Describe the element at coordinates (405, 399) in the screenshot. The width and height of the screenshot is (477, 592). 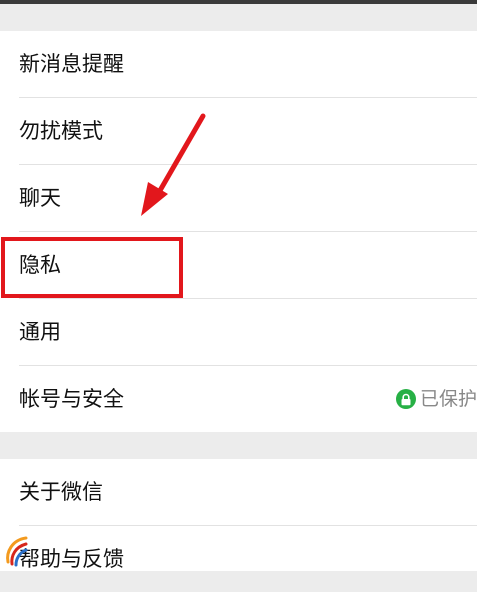
I see `lock-icon` at that location.